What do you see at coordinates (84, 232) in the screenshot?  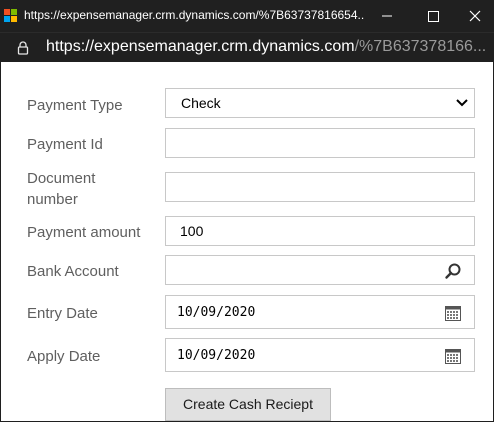 I see `payment-amount-label: Payment amount` at bounding box center [84, 232].